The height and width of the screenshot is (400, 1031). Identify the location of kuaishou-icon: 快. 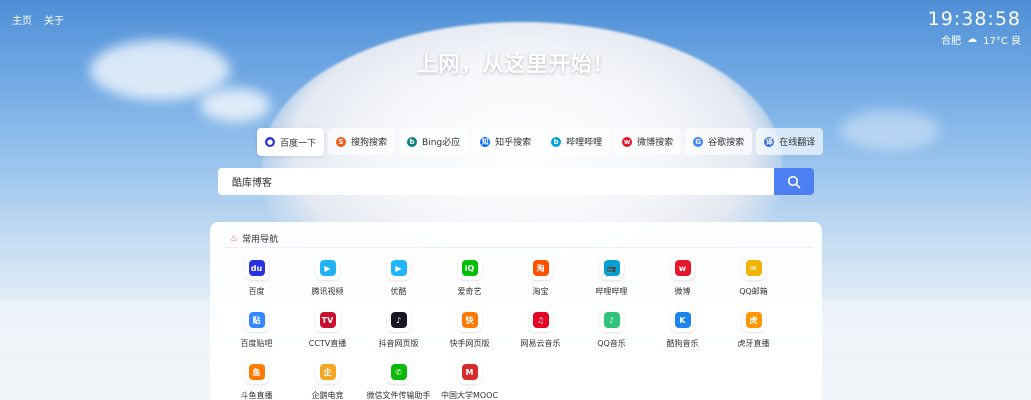
(469, 320).